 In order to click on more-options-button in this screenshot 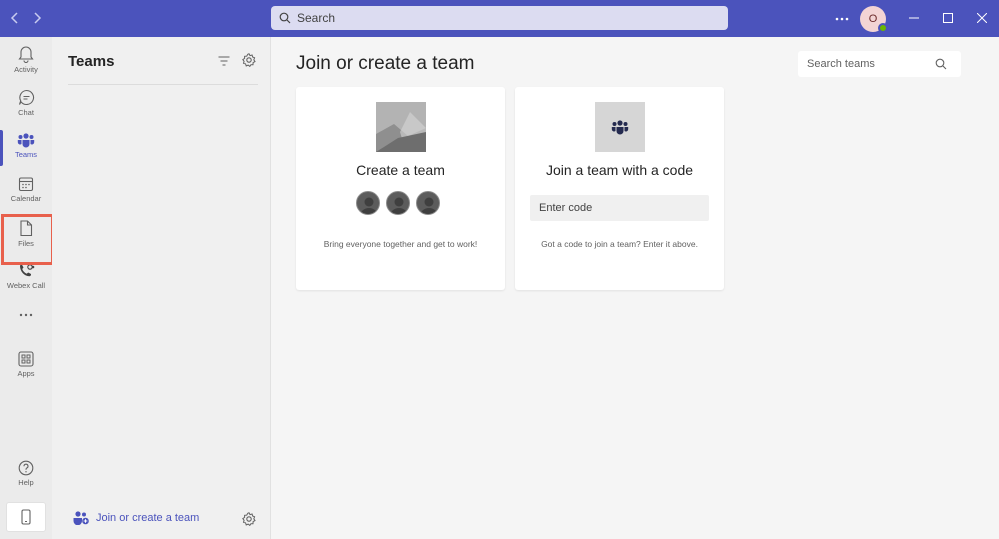, I will do `click(842, 18)`.